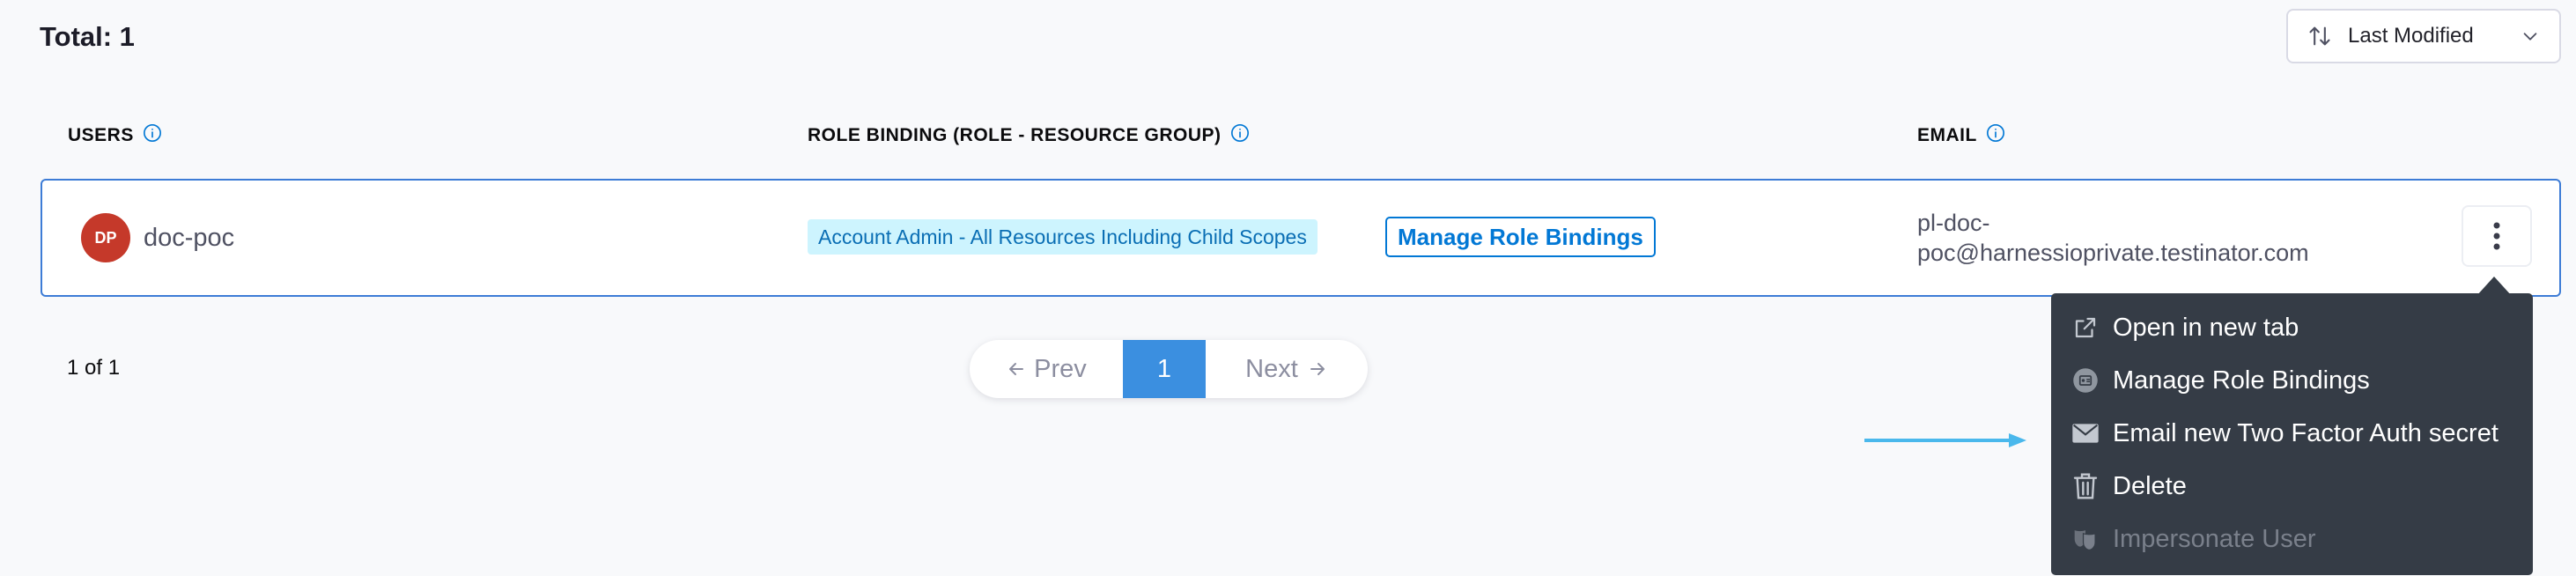  I want to click on total-count: Total: 1, so click(87, 37).